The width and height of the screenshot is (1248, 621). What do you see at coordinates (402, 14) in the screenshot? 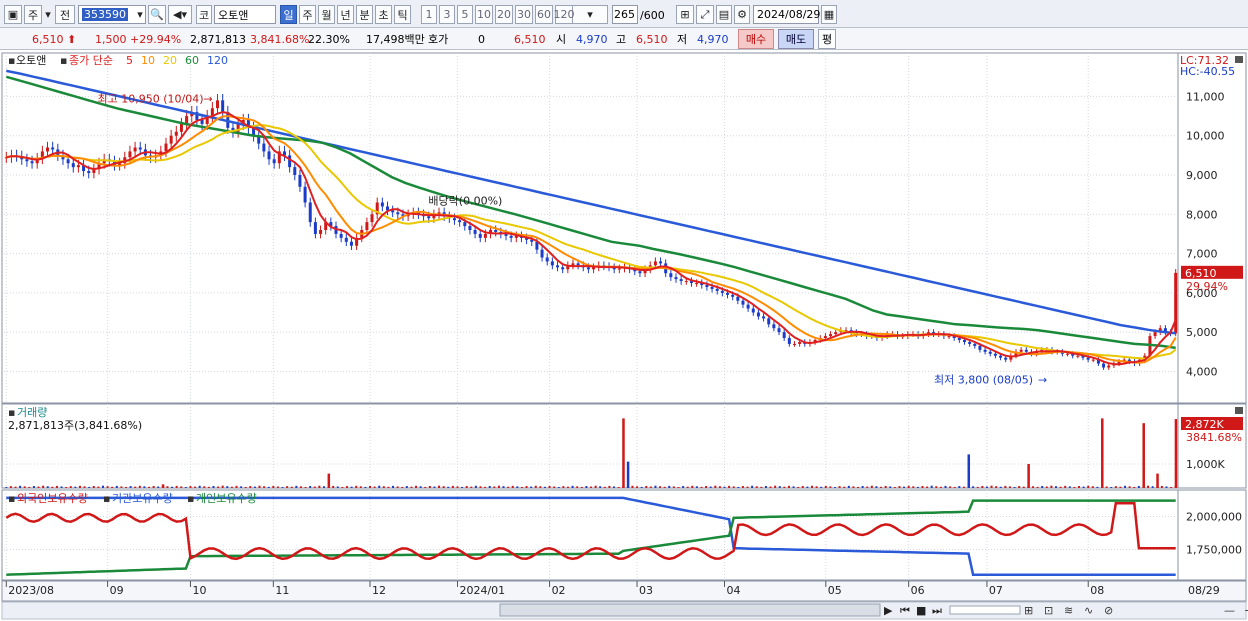
I see `period-tab-6: 틱` at bounding box center [402, 14].